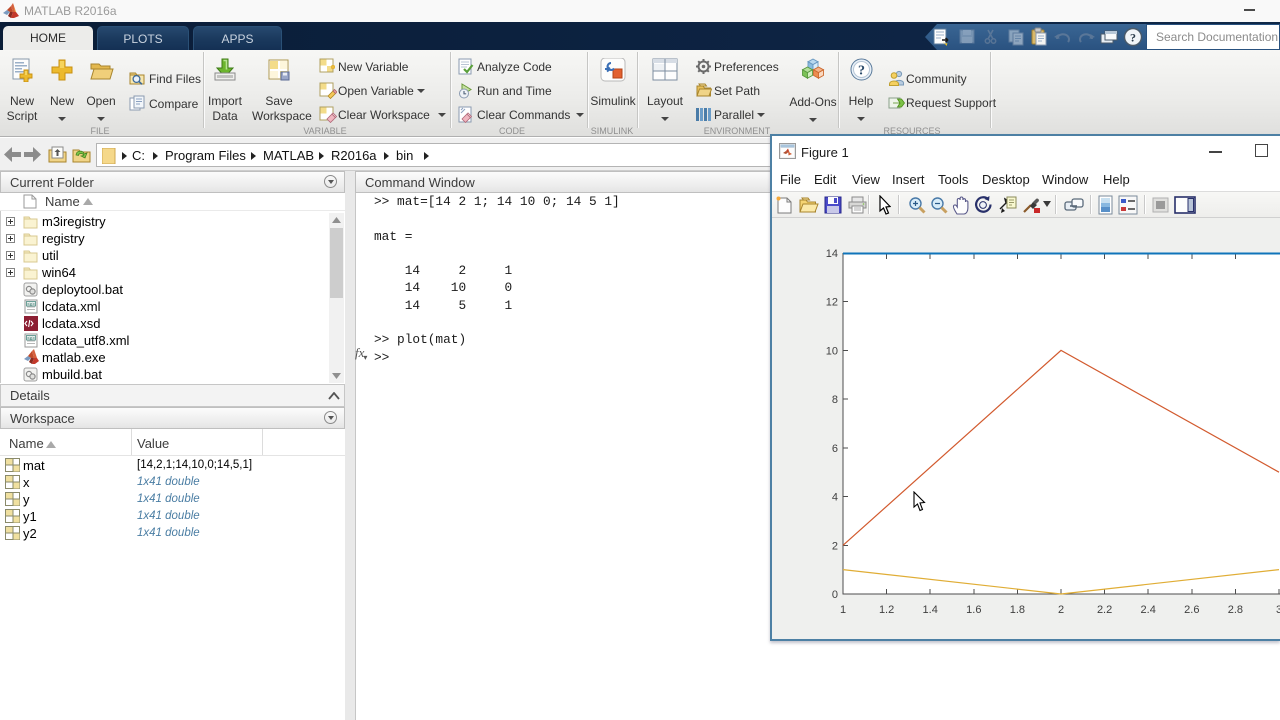  What do you see at coordinates (1148, 610) in the screenshot?
I see `svg-text: 2.4` at bounding box center [1148, 610].